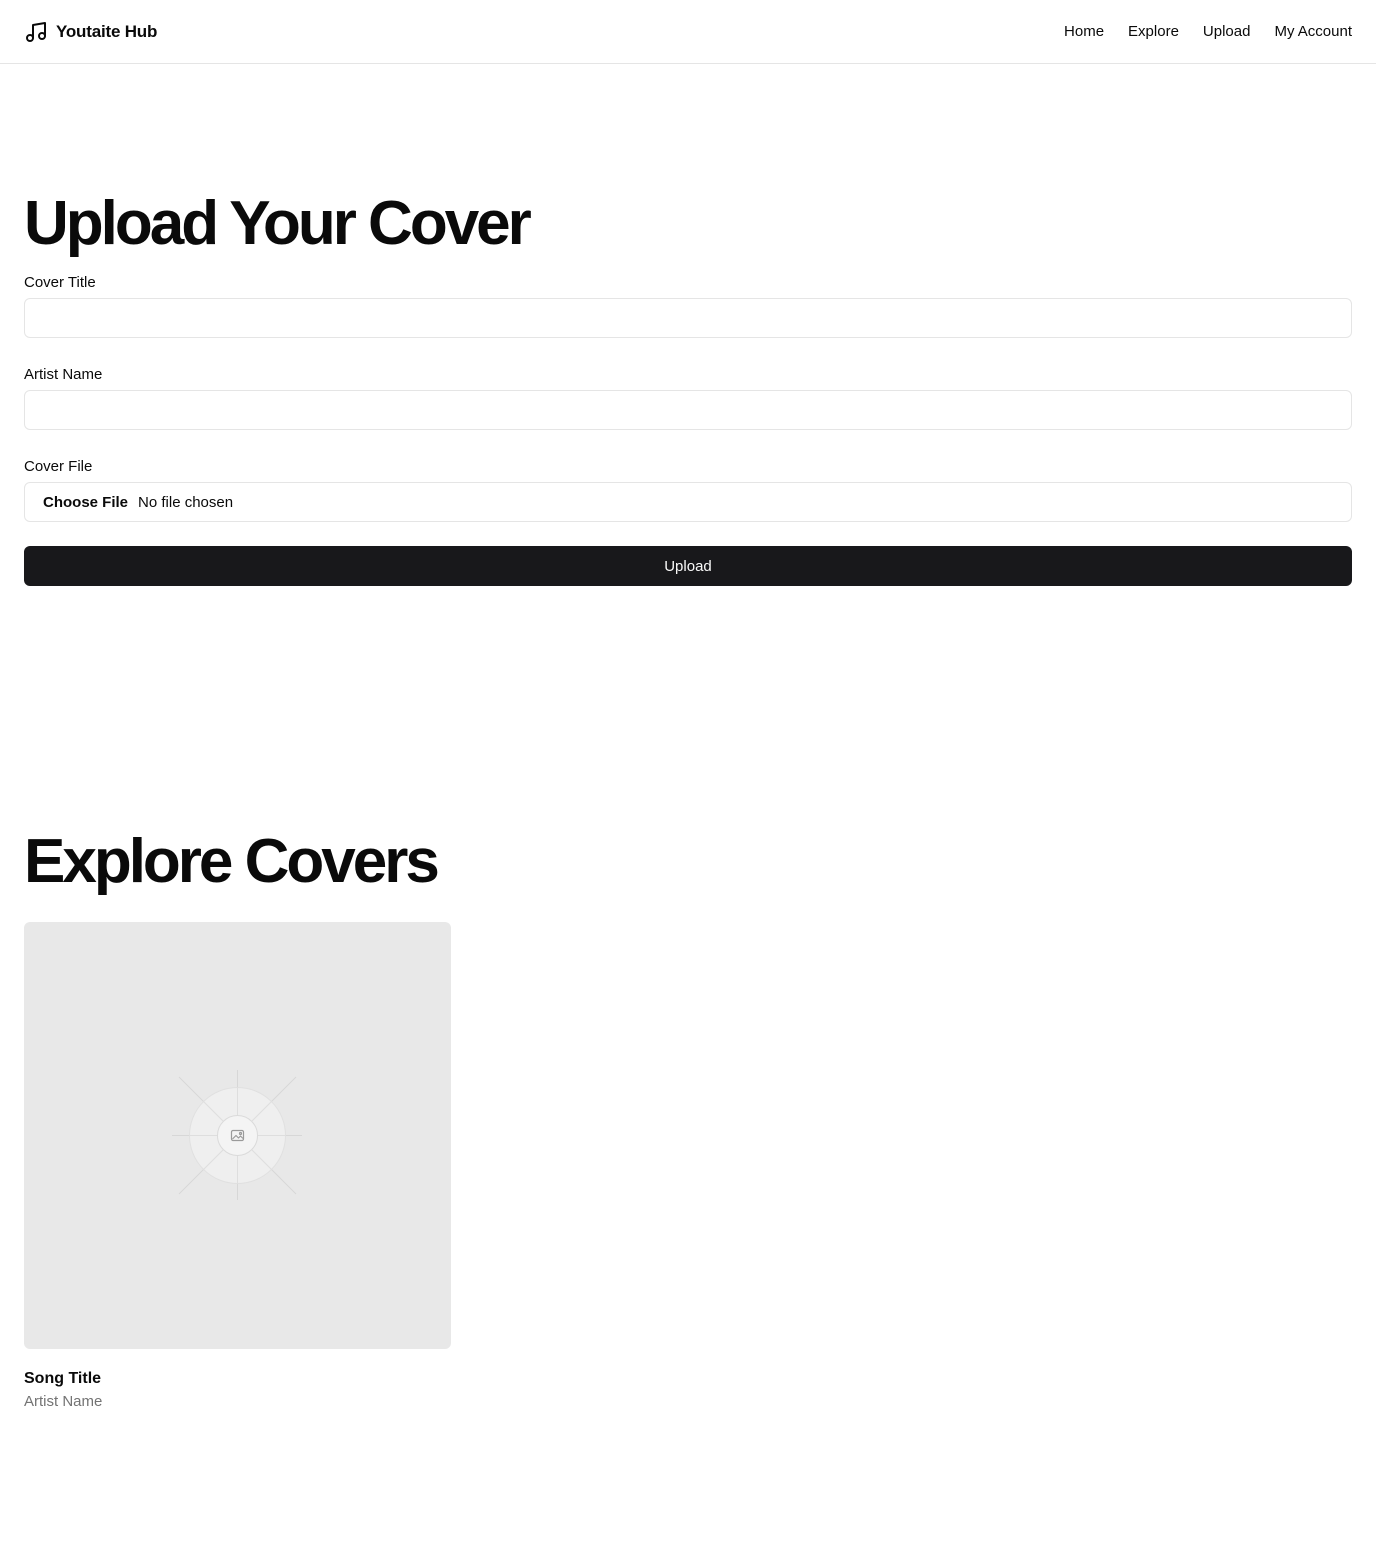 Image resolution: width=1376 pixels, height=1557 pixels. What do you see at coordinates (63, 374) in the screenshot?
I see `artist-name-label: Artist Name` at bounding box center [63, 374].